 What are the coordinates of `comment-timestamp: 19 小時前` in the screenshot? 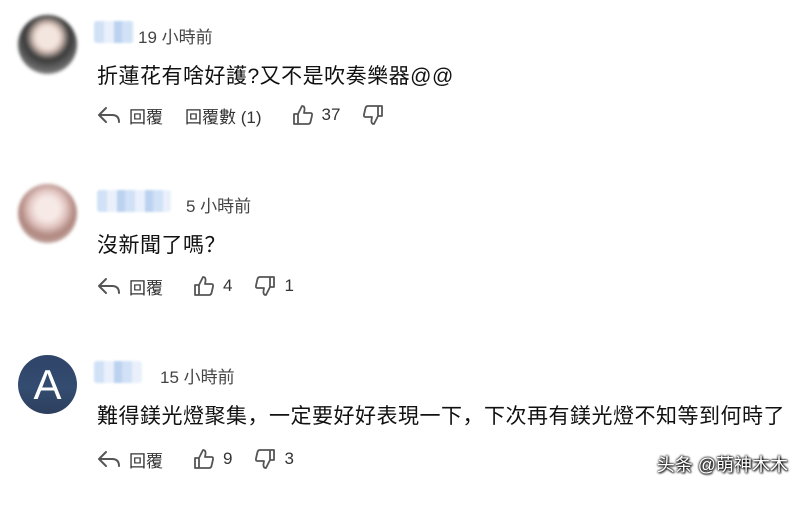 It's located at (175, 37).